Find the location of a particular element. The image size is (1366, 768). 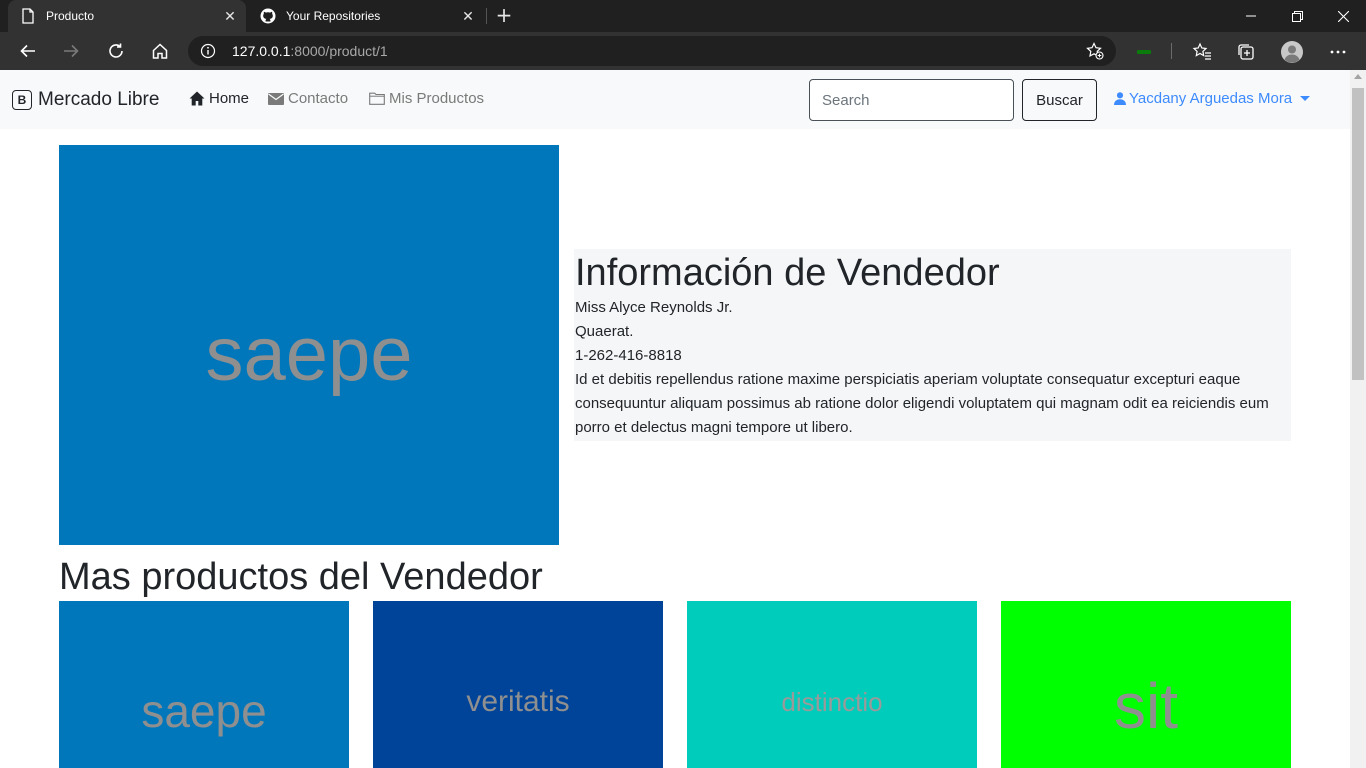

back-icon is located at coordinates (28, 51).